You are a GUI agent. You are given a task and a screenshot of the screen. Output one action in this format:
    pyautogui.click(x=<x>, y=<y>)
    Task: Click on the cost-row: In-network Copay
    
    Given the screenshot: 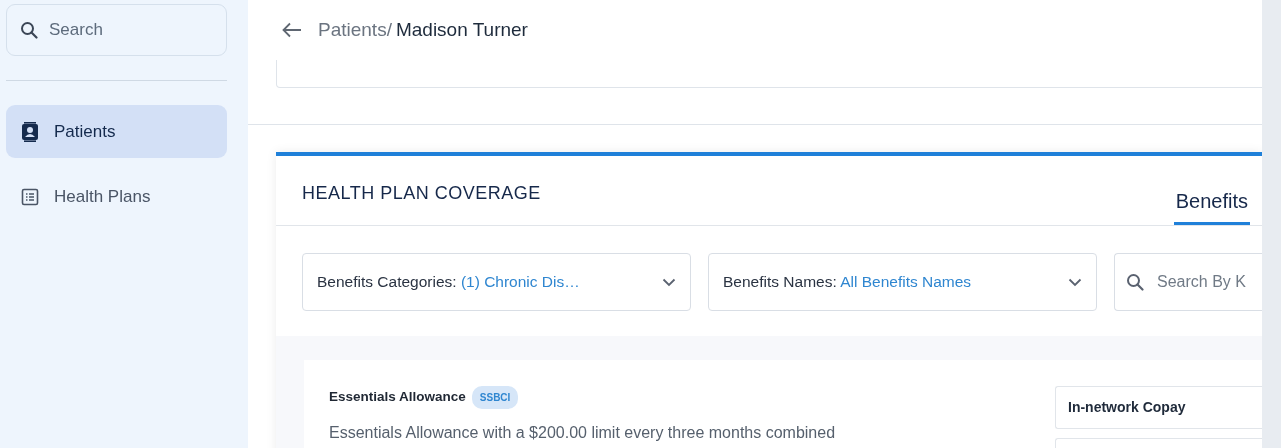 What is the action you would take?
    pyautogui.click(x=1158, y=407)
    